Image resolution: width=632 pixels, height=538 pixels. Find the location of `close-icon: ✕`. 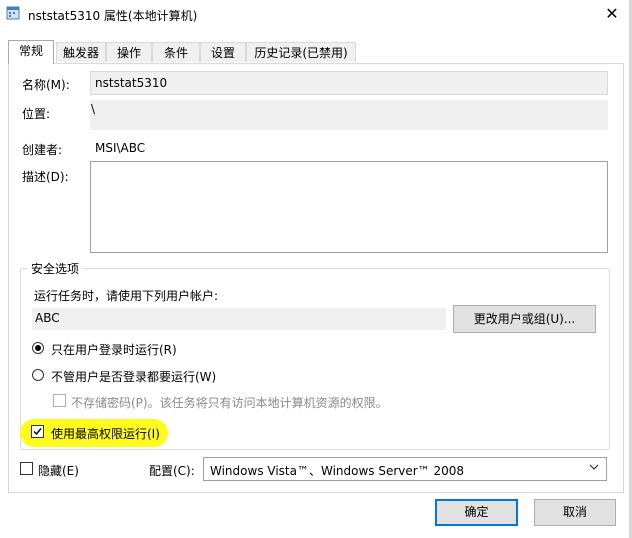

close-icon: ✕ is located at coordinates (612, 14).